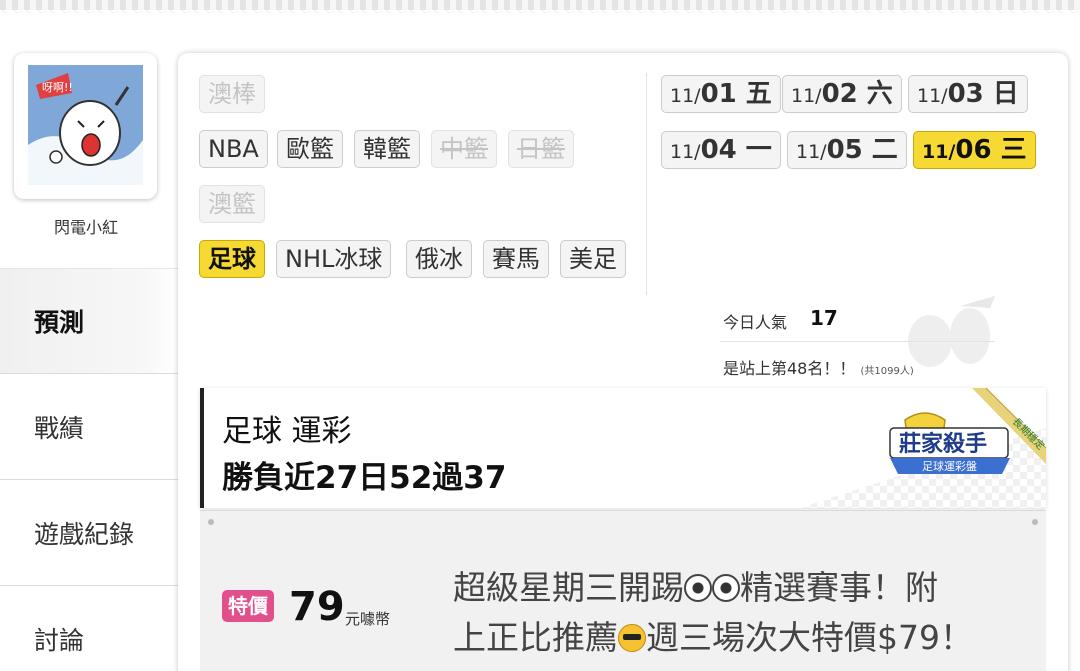 The width and height of the screenshot is (1080, 671). What do you see at coordinates (89, 321) in the screenshot?
I see `menu-item-predict: 預測` at bounding box center [89, 321].